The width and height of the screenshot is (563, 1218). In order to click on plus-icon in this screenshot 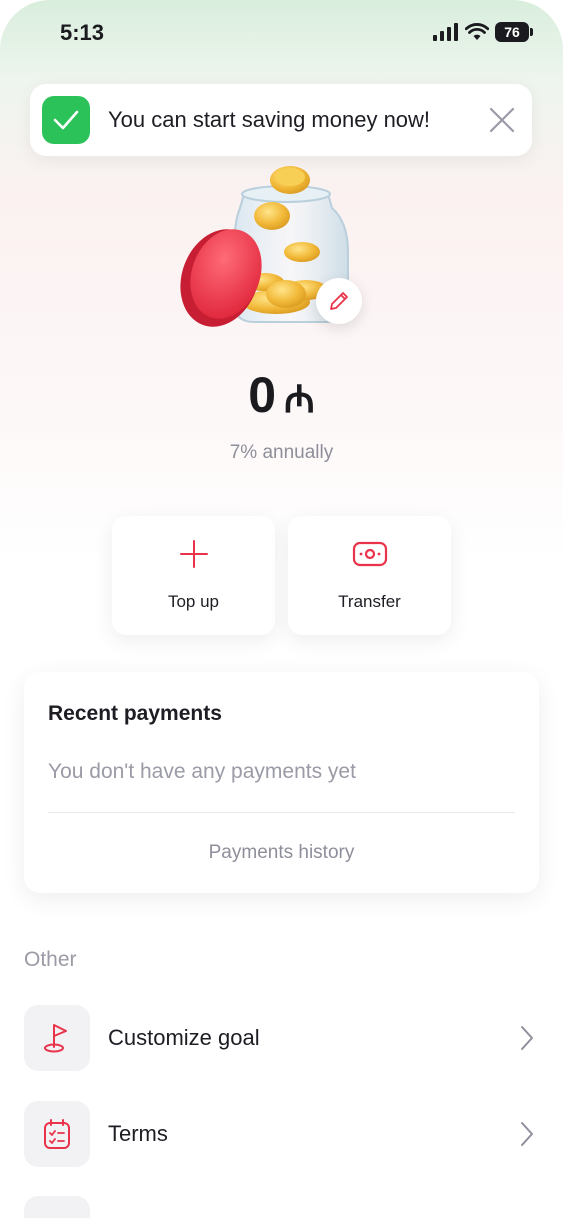, I will do `click(193, 554)`.